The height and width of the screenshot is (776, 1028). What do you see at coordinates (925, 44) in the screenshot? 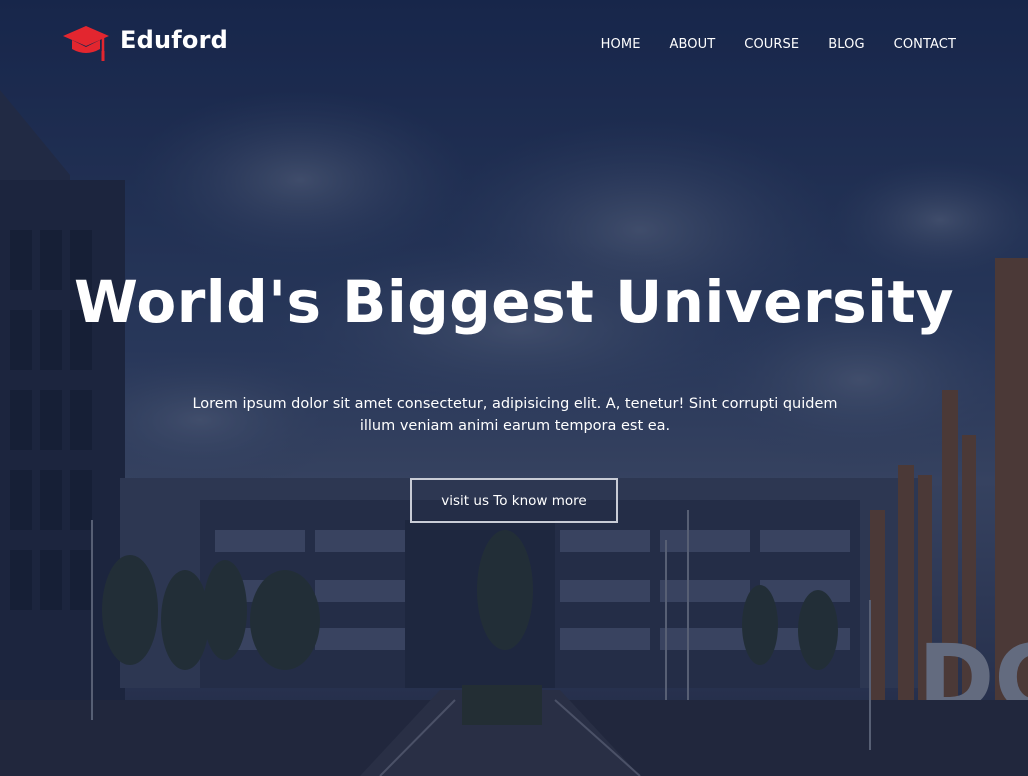
I see `nav-item-contact: CONTACT` at bounding box center [925, 44].